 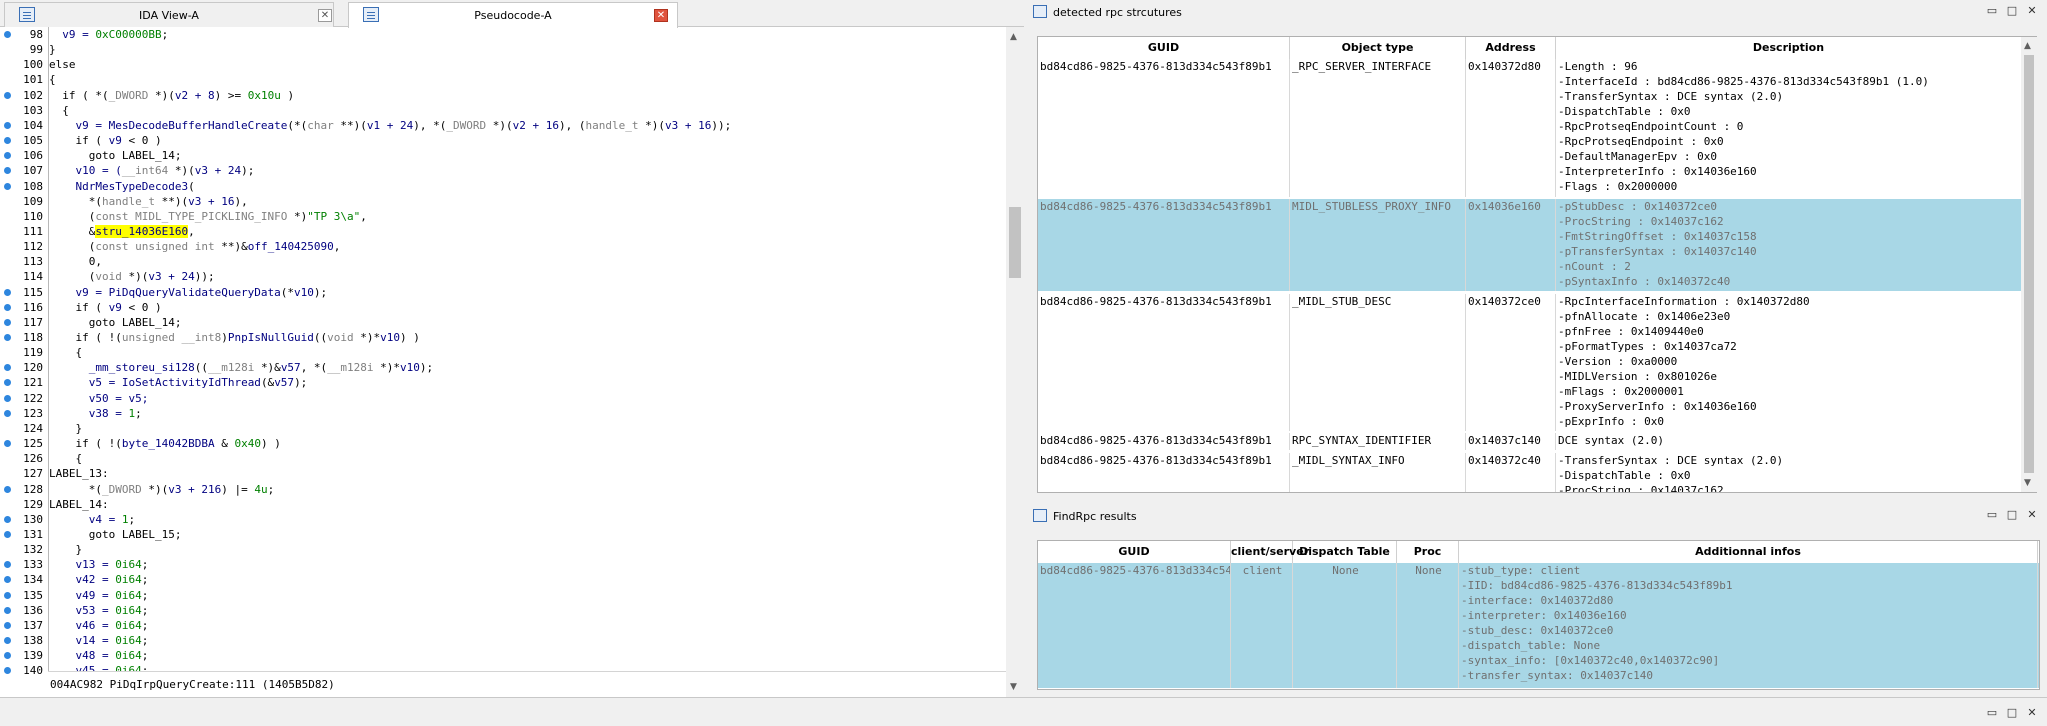 What do you see at coordinates (161, 489) in the screenshot?
I see `code-line: *(_DWORD *)(v3 + 216) |= 4u;` at bounding box center [161, 489].